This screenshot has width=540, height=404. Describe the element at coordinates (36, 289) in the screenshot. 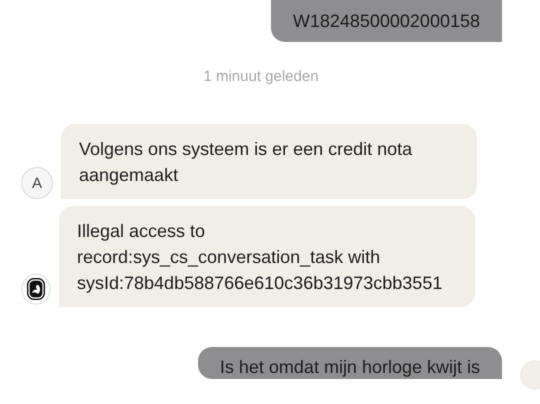

I see `swan-icon` at that location.